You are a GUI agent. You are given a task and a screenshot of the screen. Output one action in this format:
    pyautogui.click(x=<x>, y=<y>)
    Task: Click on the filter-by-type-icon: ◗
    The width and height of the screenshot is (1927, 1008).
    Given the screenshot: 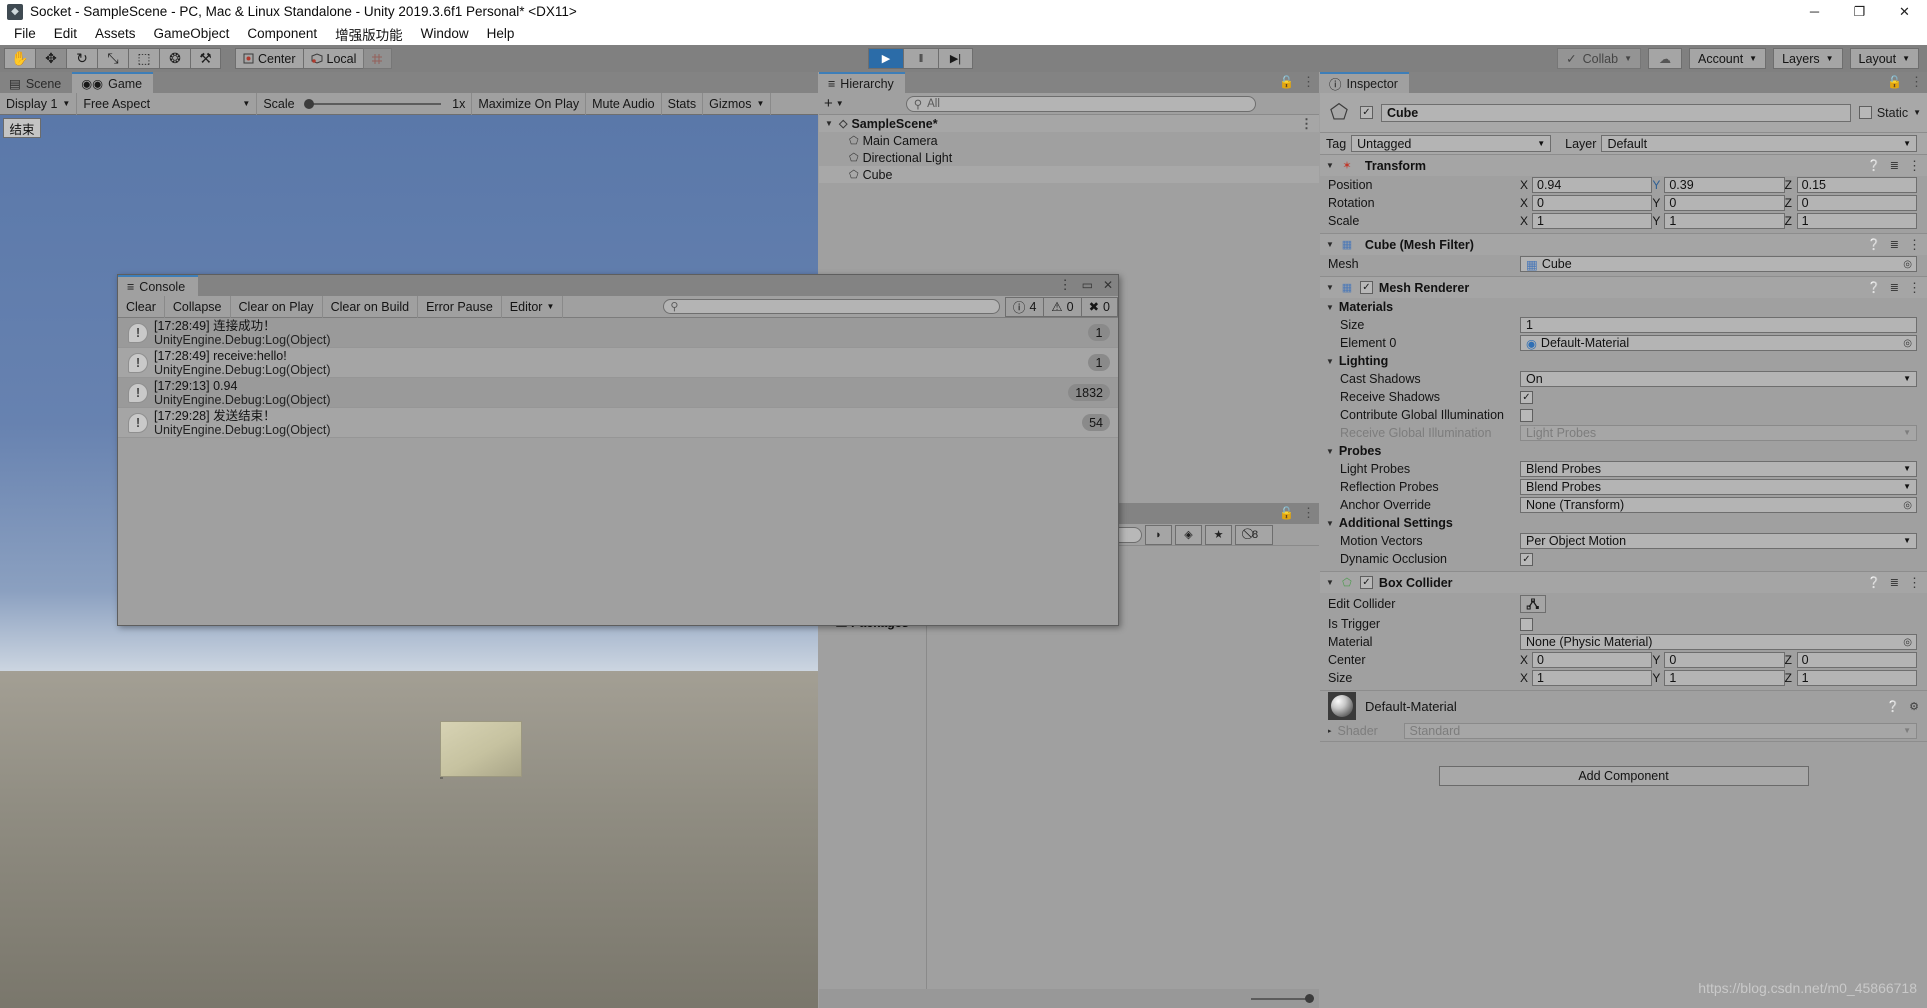 What is the action you would take?
    pyautogui.click(x=1158, y=534)
    